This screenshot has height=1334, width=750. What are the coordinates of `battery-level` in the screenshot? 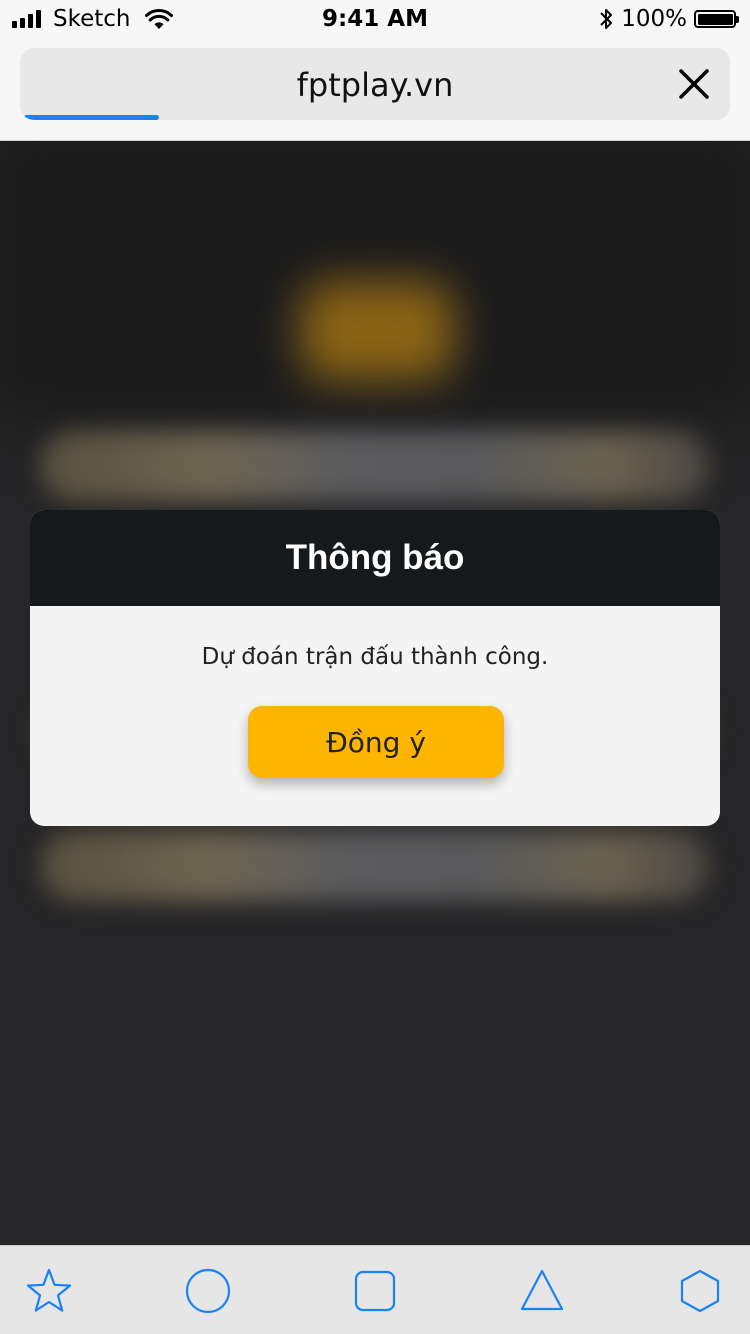 It's located at (715, 19).